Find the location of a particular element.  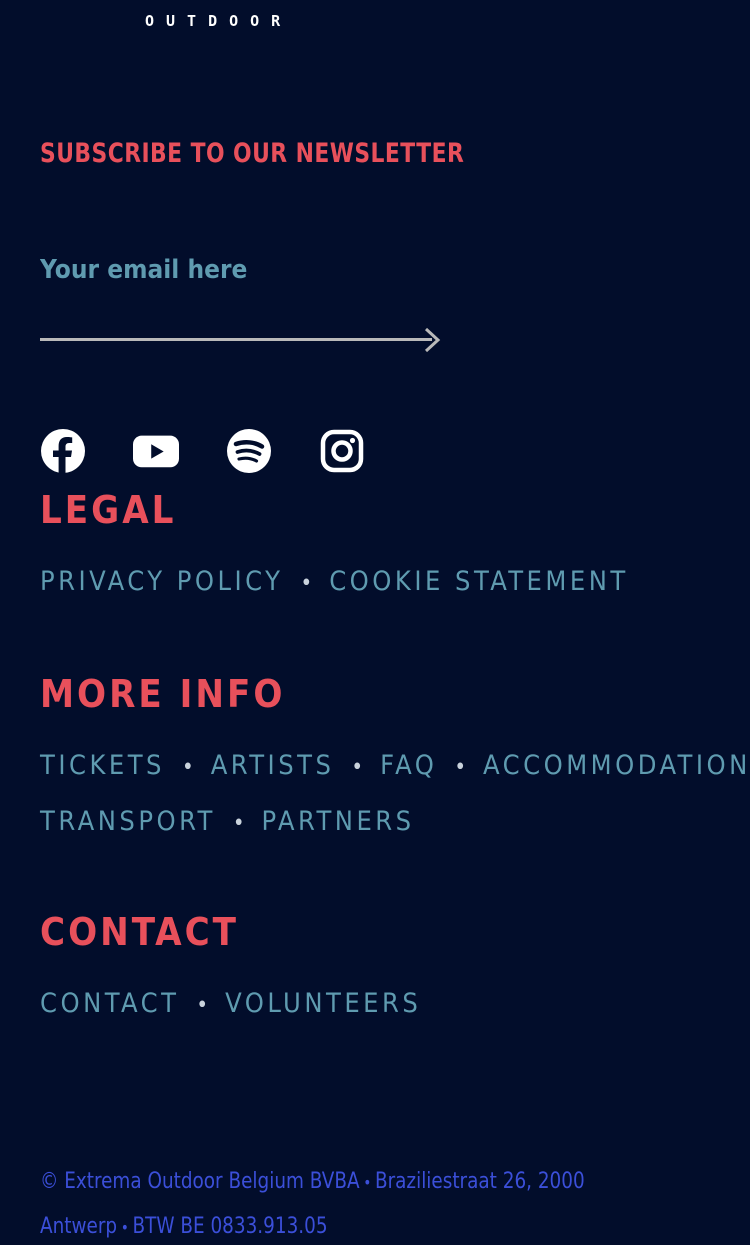

newsletter-email-input is located at coordinates (220, 270).